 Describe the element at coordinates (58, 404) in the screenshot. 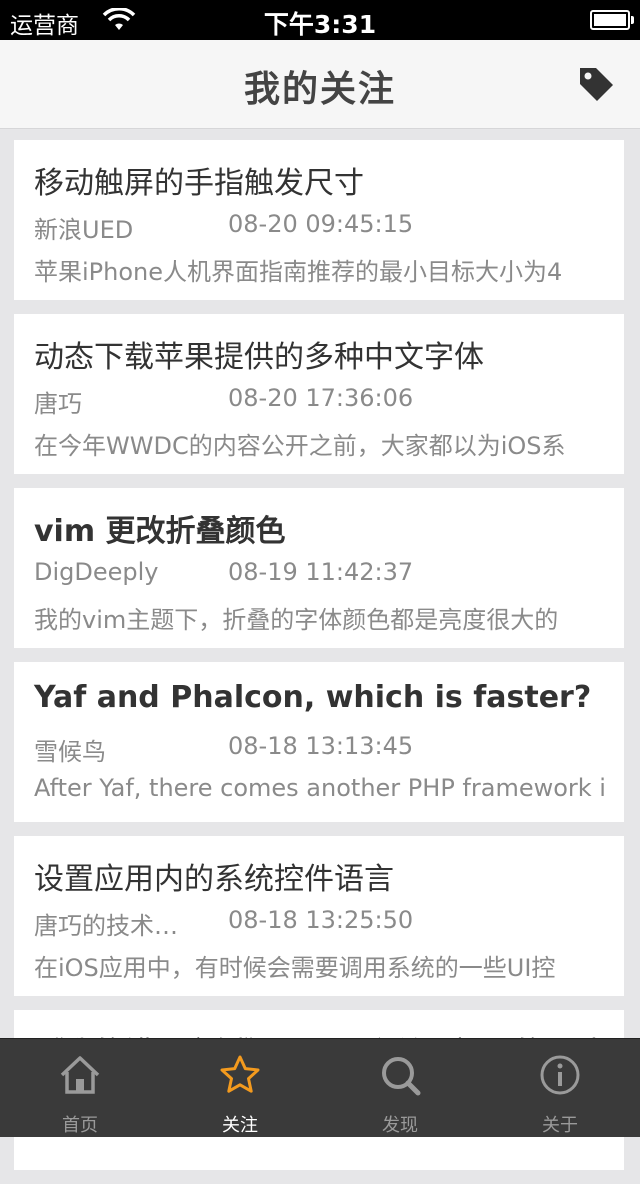

I see `article-author: 唐巧` at that location.